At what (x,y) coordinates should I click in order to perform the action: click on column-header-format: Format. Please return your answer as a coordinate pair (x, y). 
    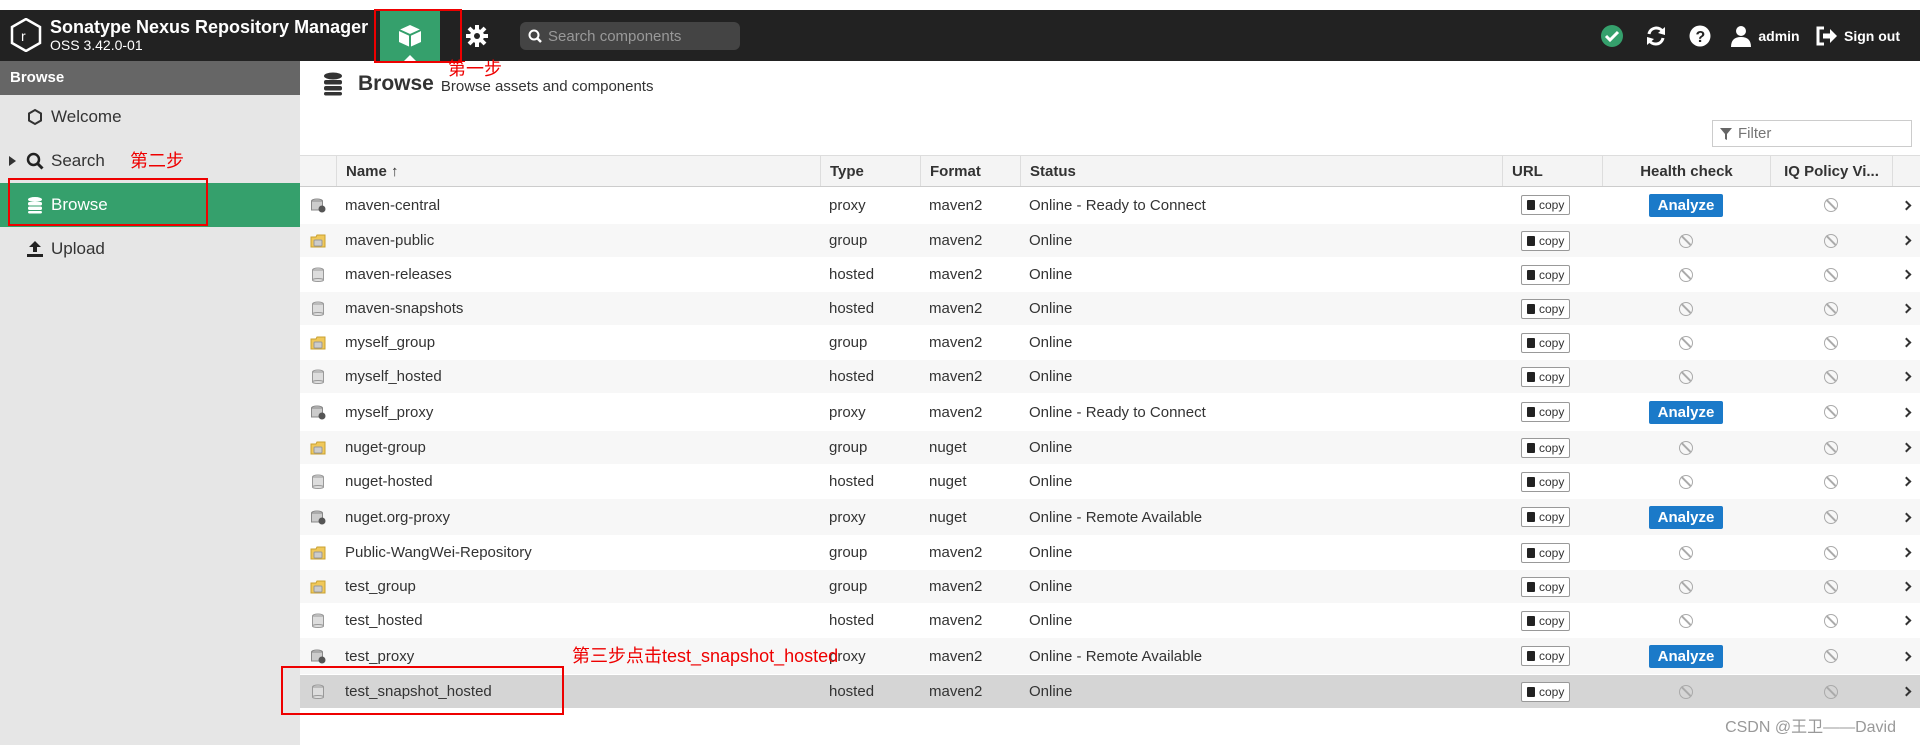
    Looking at the image, I should click on (970, 171).